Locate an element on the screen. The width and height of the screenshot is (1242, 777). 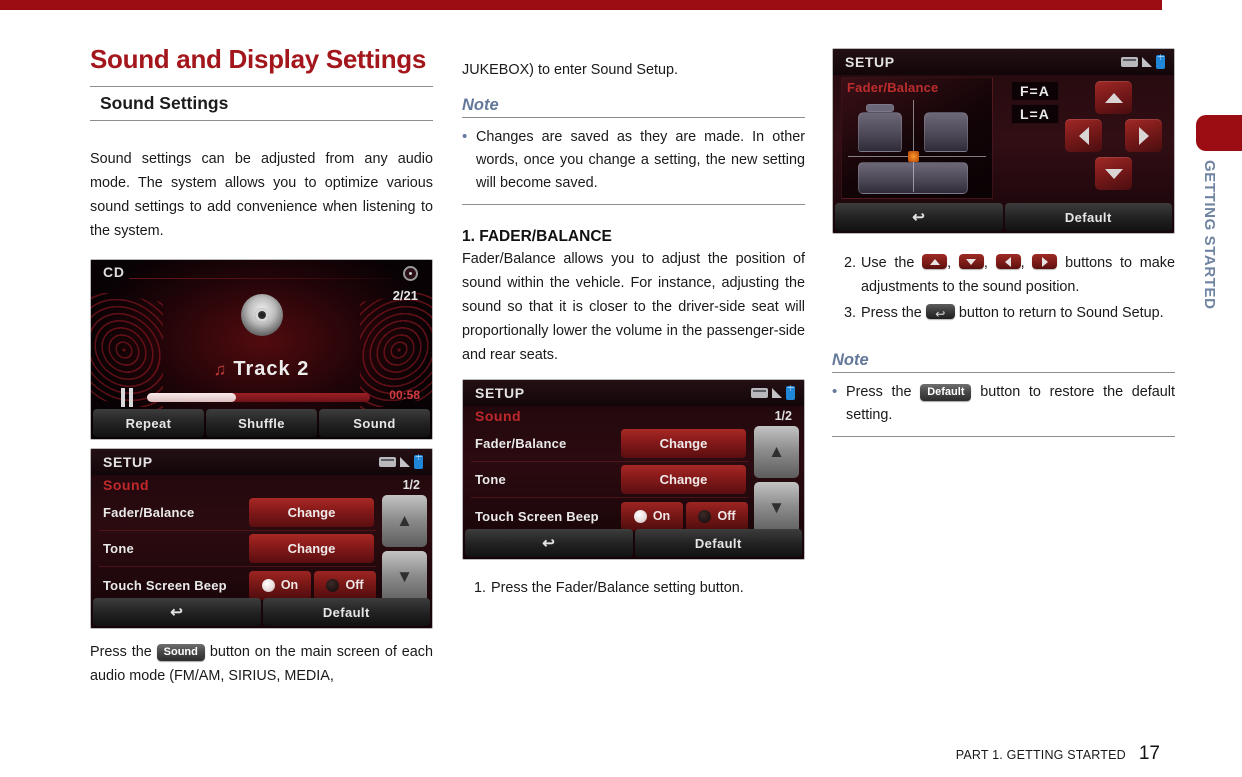
beep-off-button-1: Off is located at coordinates (345, 585).